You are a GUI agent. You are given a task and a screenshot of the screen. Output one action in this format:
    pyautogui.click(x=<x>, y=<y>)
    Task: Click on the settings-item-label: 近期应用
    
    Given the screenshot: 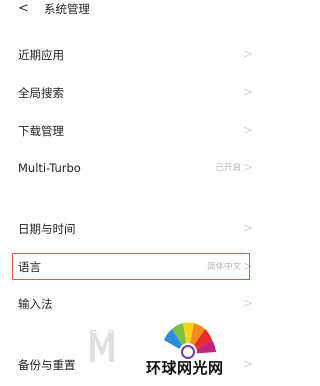 What is the action you would take?
    pyautogui.click(x=41, y=55)
    